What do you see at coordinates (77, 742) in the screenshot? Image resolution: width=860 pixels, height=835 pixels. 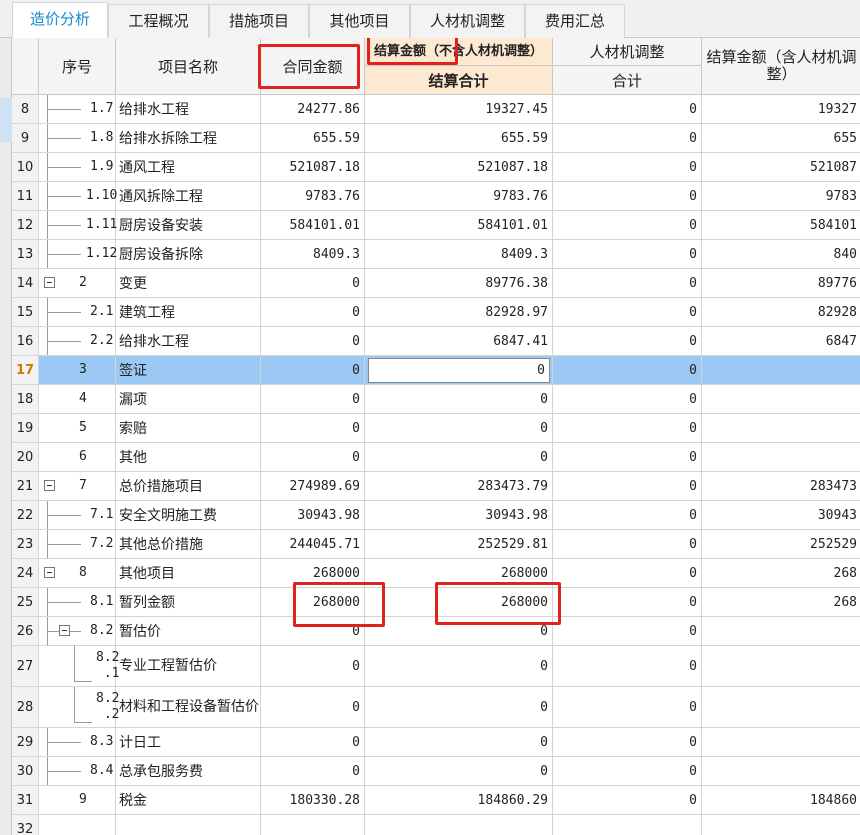 I see `seq-cell: 8.3` at bounding box center [77, 742].